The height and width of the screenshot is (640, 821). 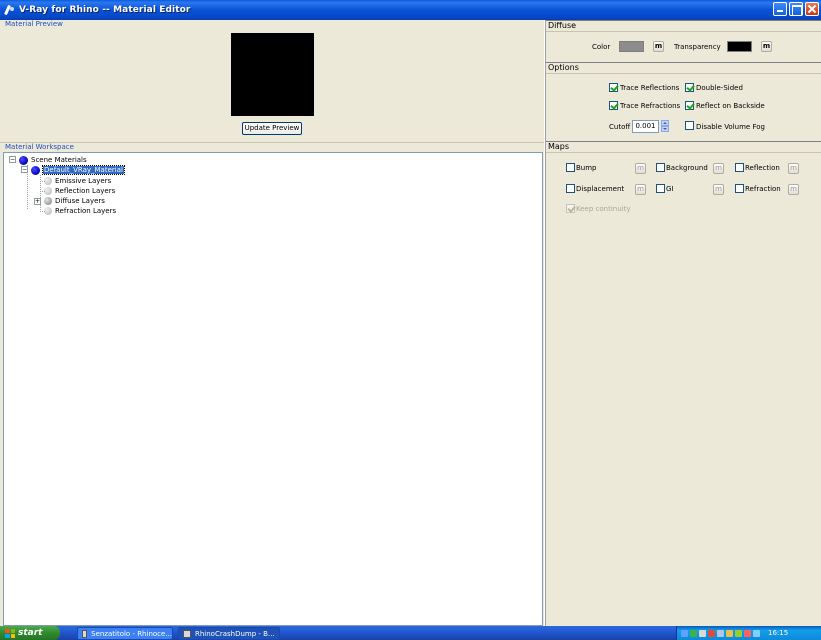 I want to click on keep-continuity-label: Keep continuity, so click(x=603, y=209).